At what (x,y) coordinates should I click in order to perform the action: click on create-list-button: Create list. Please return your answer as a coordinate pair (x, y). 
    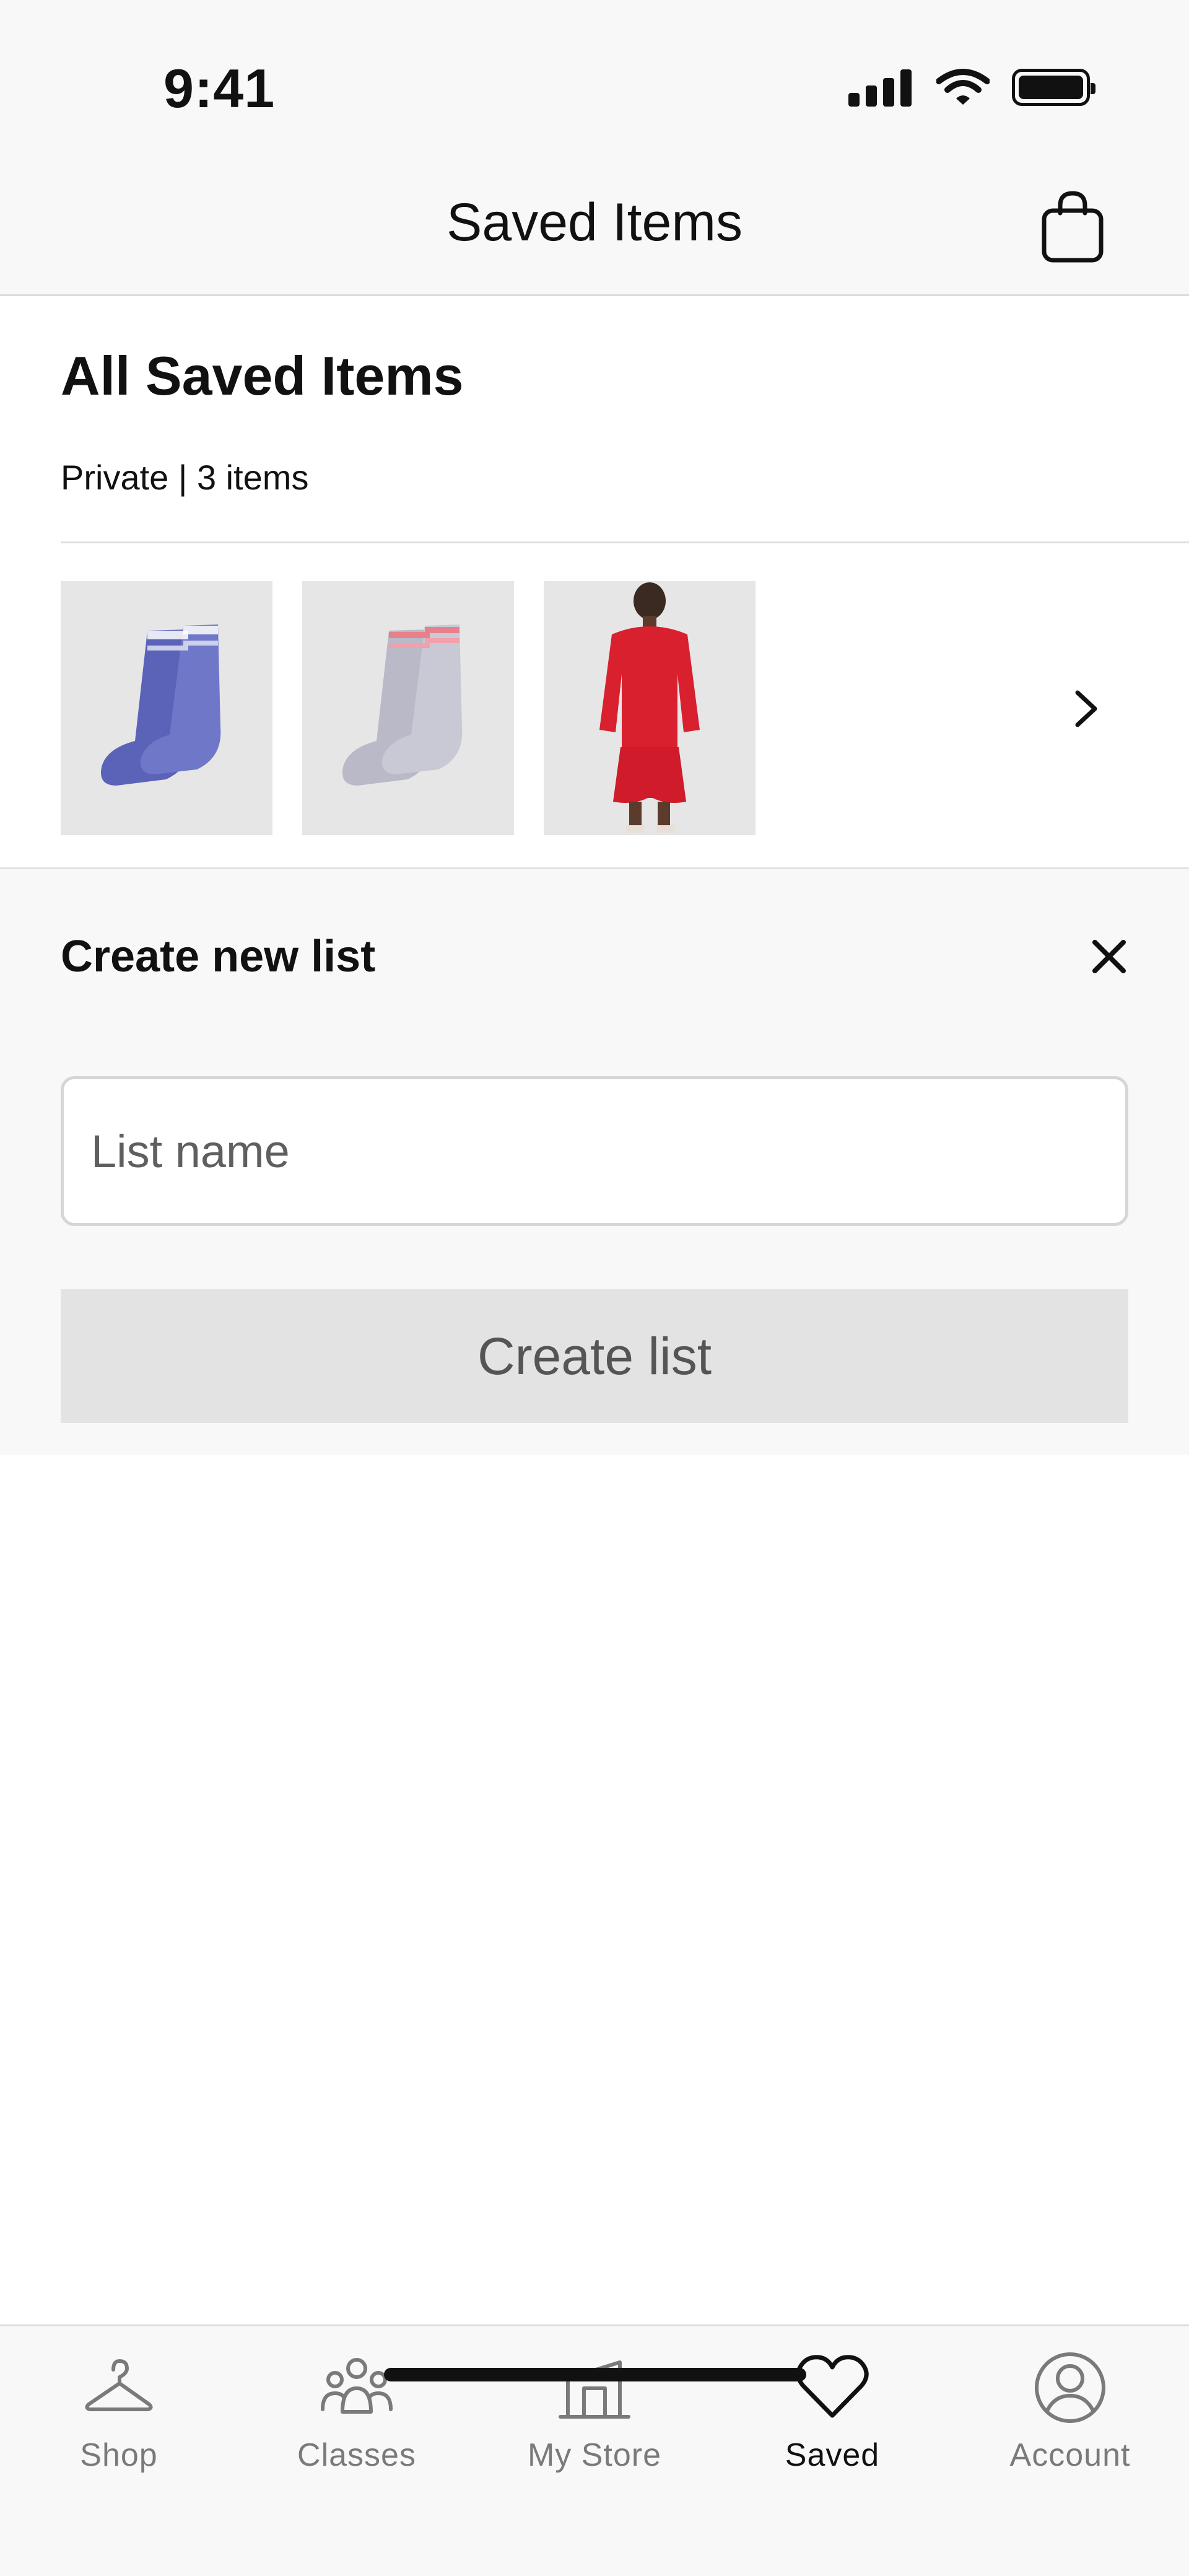
    Looking at the image, I should click on (594, 1356).